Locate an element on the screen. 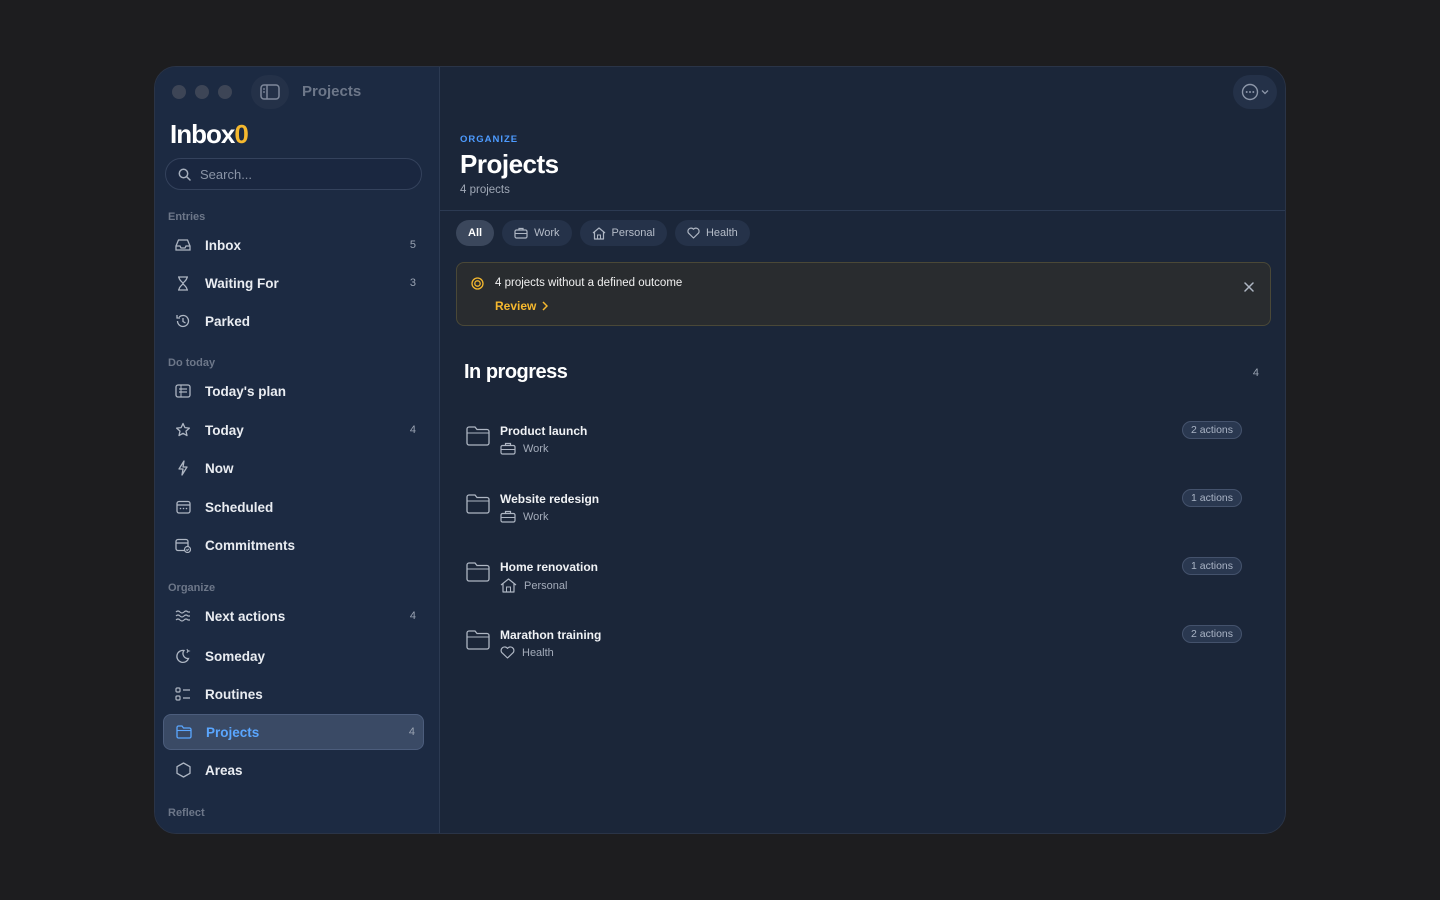 The image size is (1440, 900). filter-chip-label: Work is located at coordinates (547, 233).